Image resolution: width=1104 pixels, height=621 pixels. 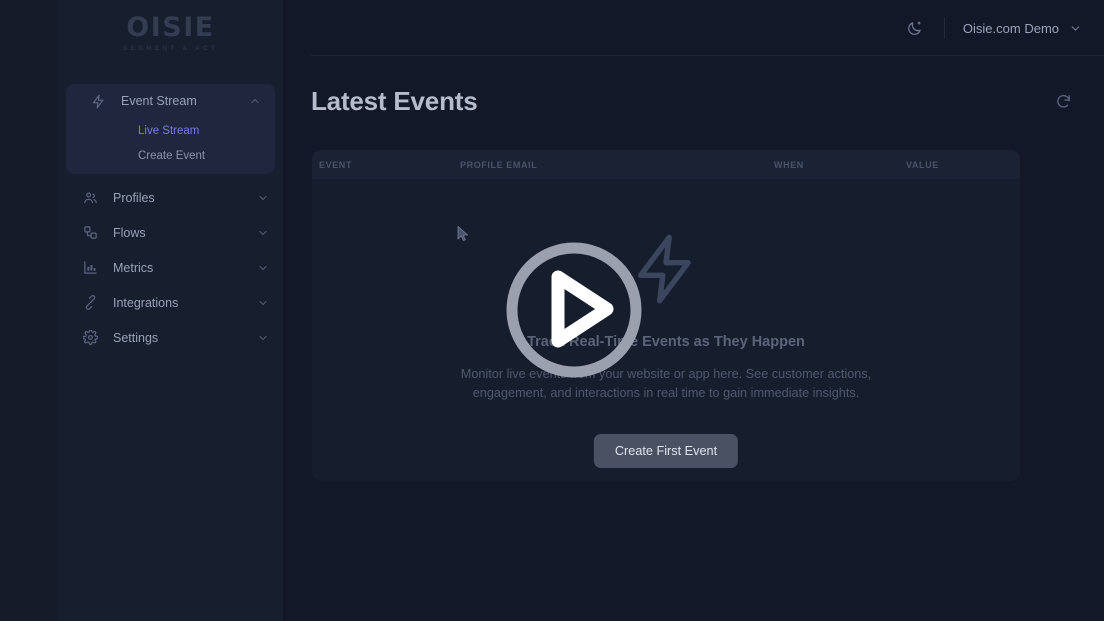 I want to click on column-header-event: EVENT, so click(x=336, y=164).